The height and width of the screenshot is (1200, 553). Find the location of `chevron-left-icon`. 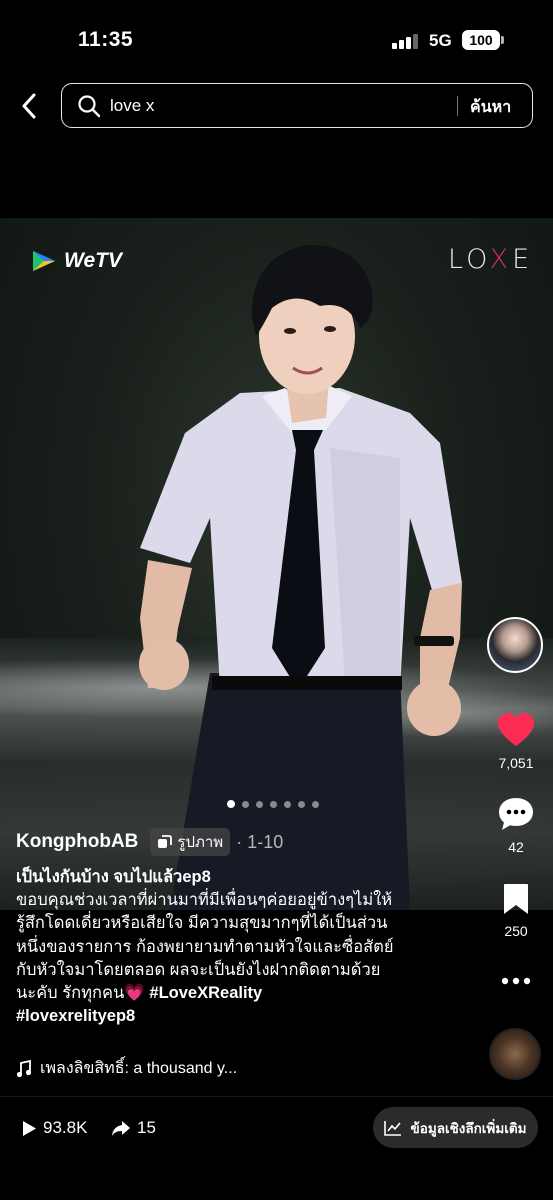

chevron-left-icon is located at coordinates (29, 106).